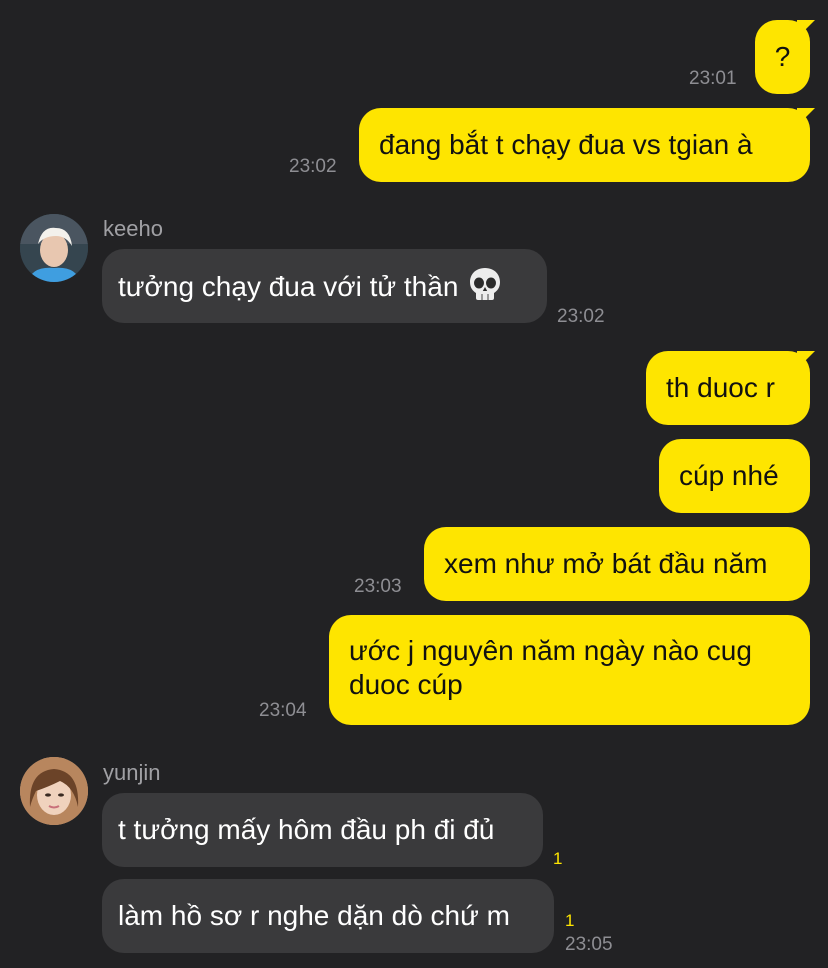  I want to click on message-bubble-outgoing: đang bắt t chạy đua vs tgian à, so click(584, 145).